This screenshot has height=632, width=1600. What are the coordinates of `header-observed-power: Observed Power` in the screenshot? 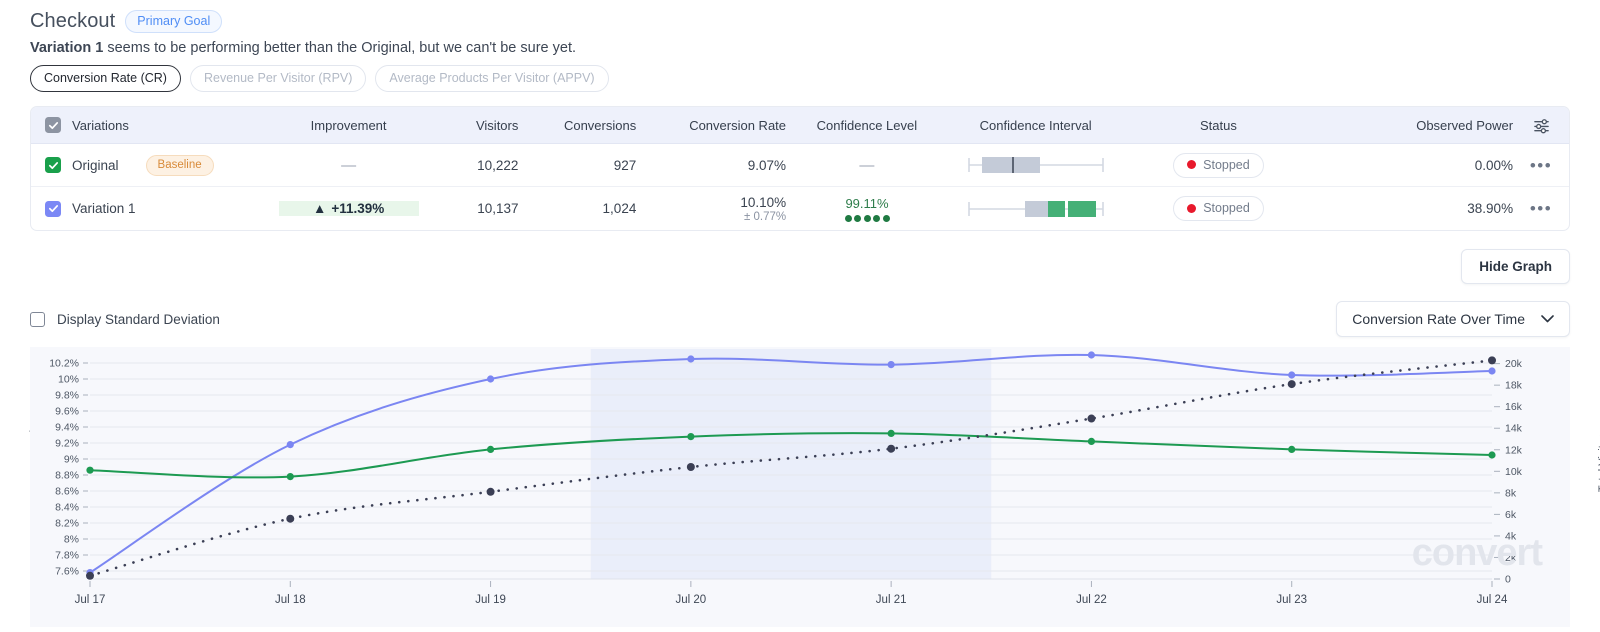 It's located at (1465, 125).